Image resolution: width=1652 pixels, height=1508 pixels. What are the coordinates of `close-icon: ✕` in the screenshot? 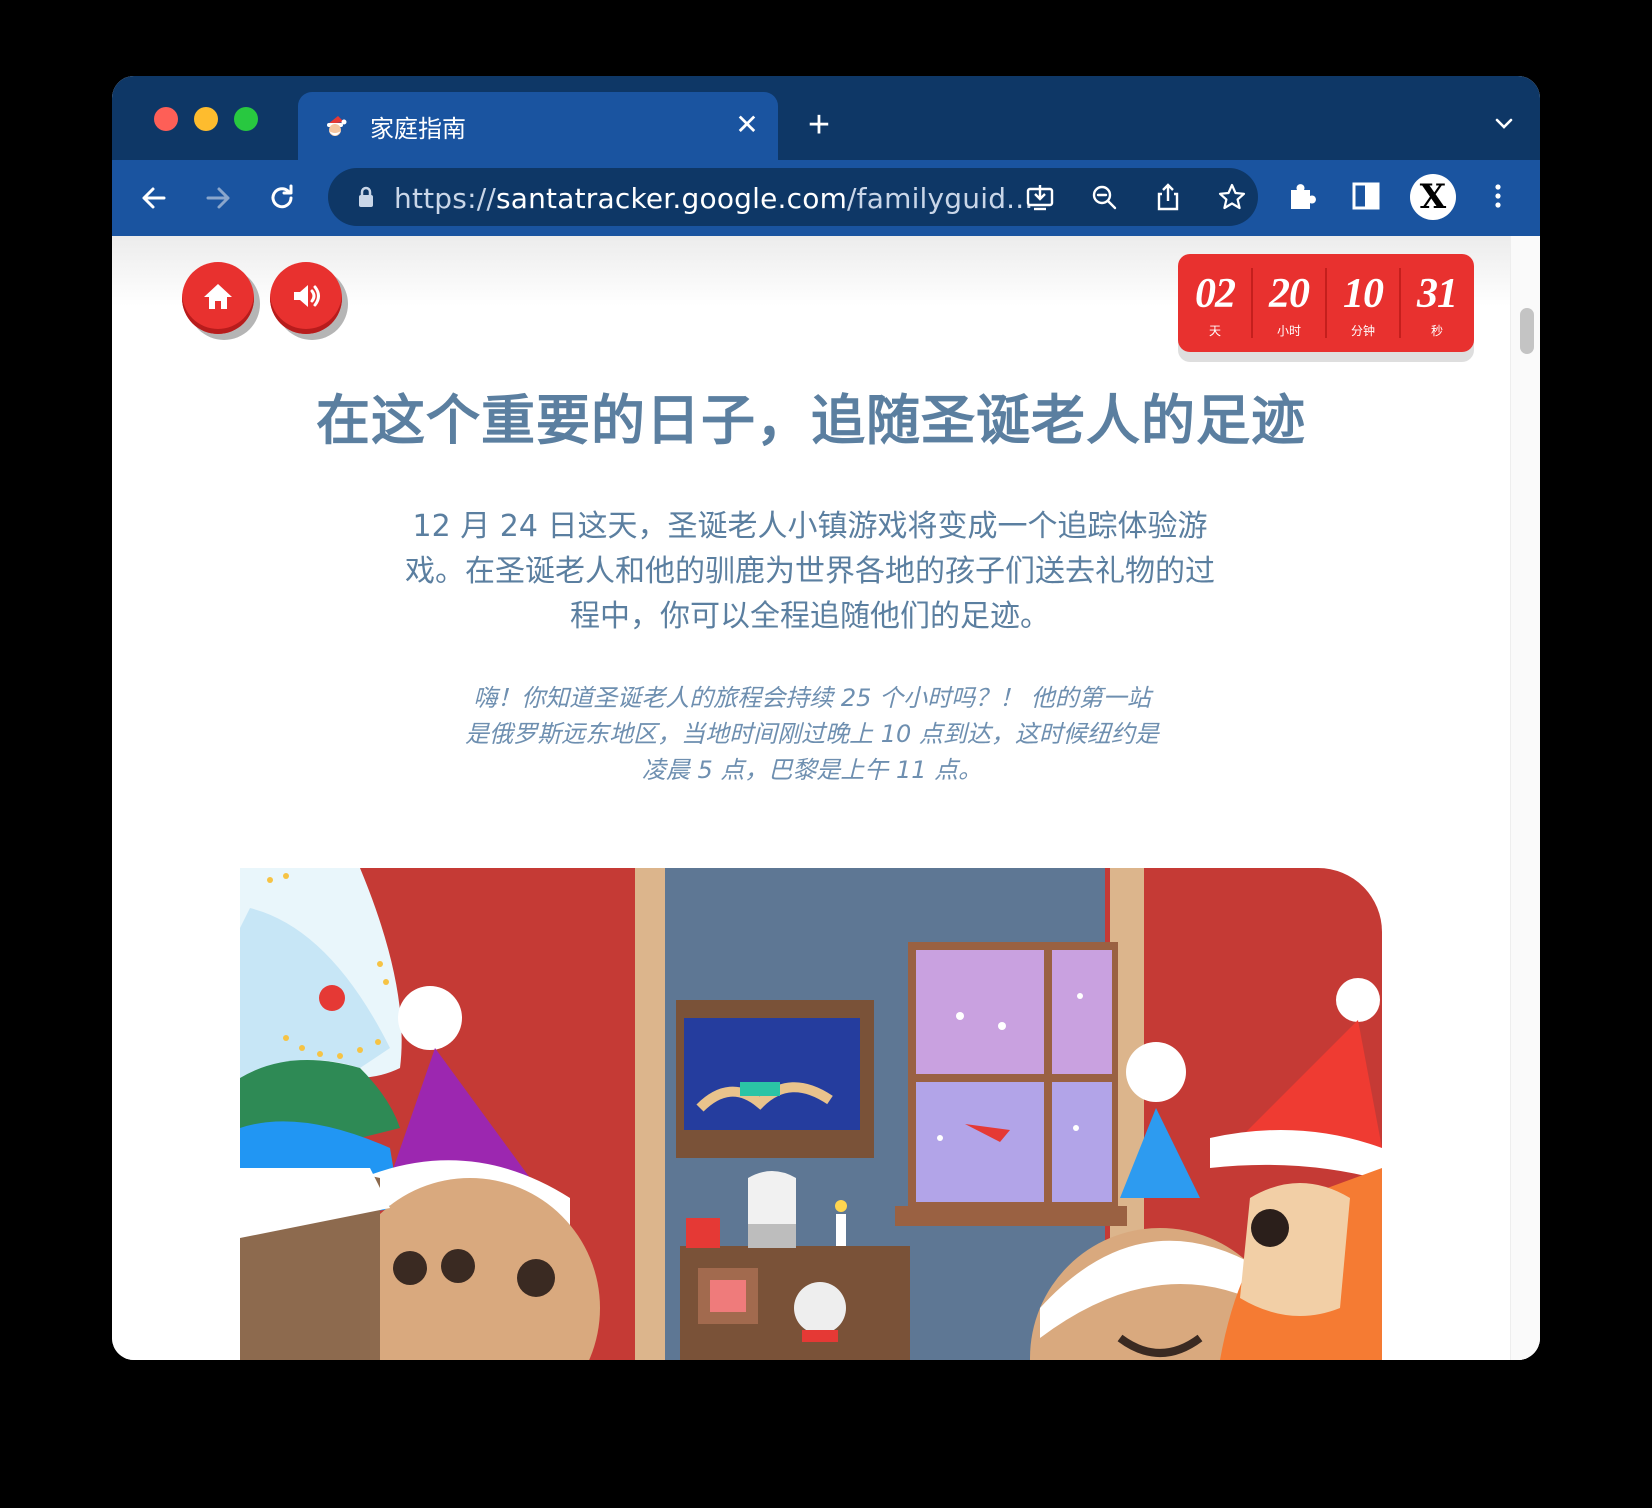 It's located at (747, 125).